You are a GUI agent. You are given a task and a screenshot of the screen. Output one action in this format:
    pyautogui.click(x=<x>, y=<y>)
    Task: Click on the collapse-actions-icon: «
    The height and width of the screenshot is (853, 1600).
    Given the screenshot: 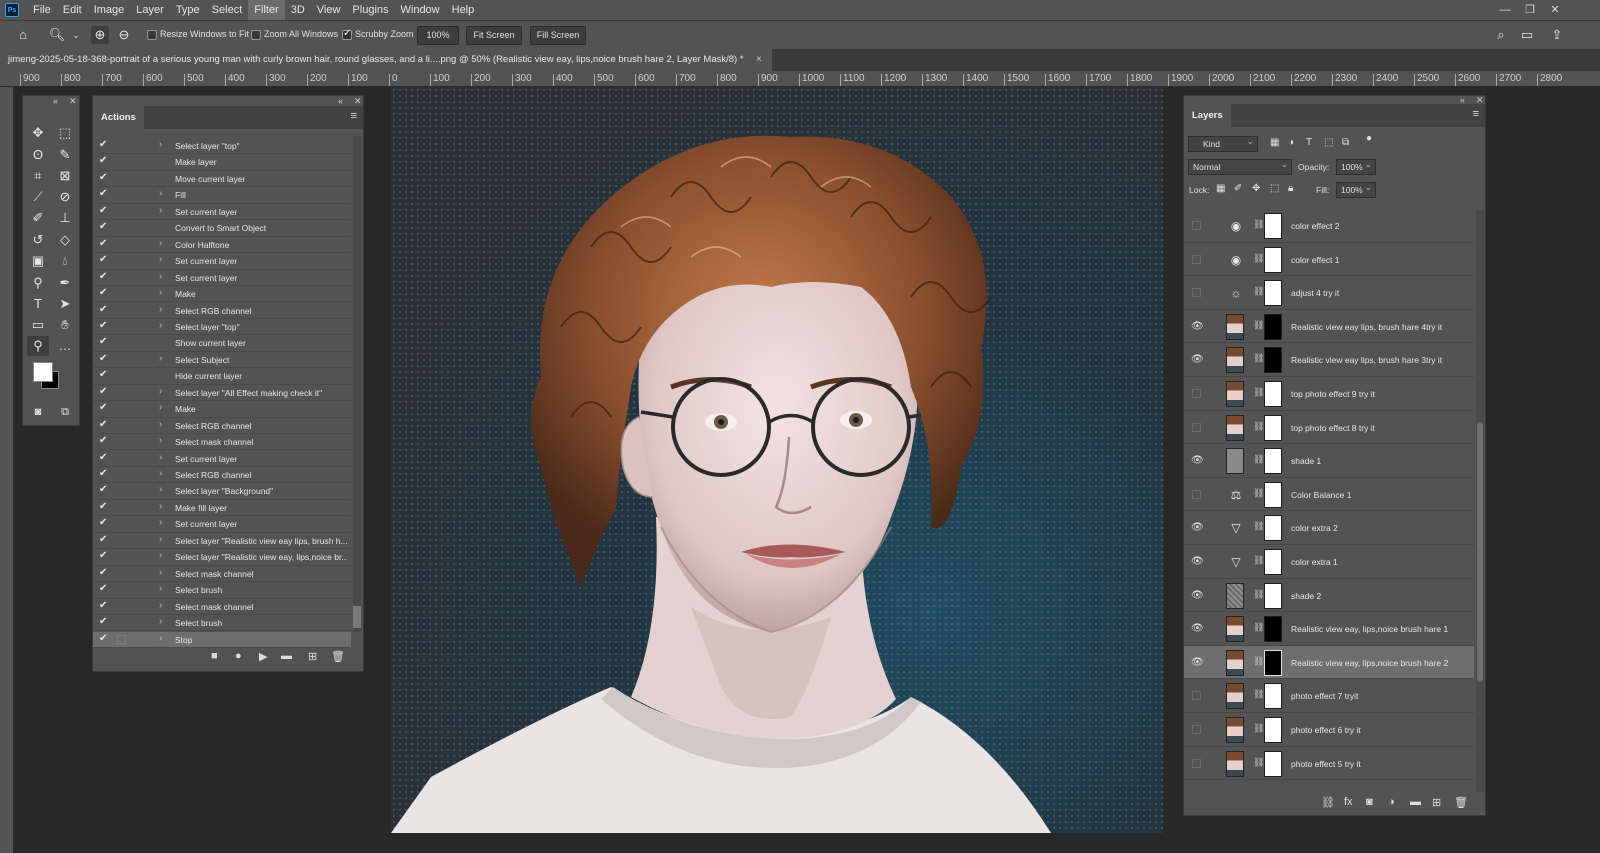 What is the action you would take?
    pyautogui.click(x=340, y=101)
    